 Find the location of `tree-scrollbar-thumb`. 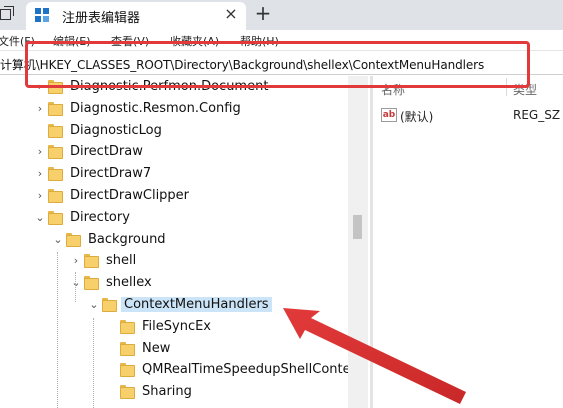

tree-scrollbar-thumb is located at coordinates (357, 227).